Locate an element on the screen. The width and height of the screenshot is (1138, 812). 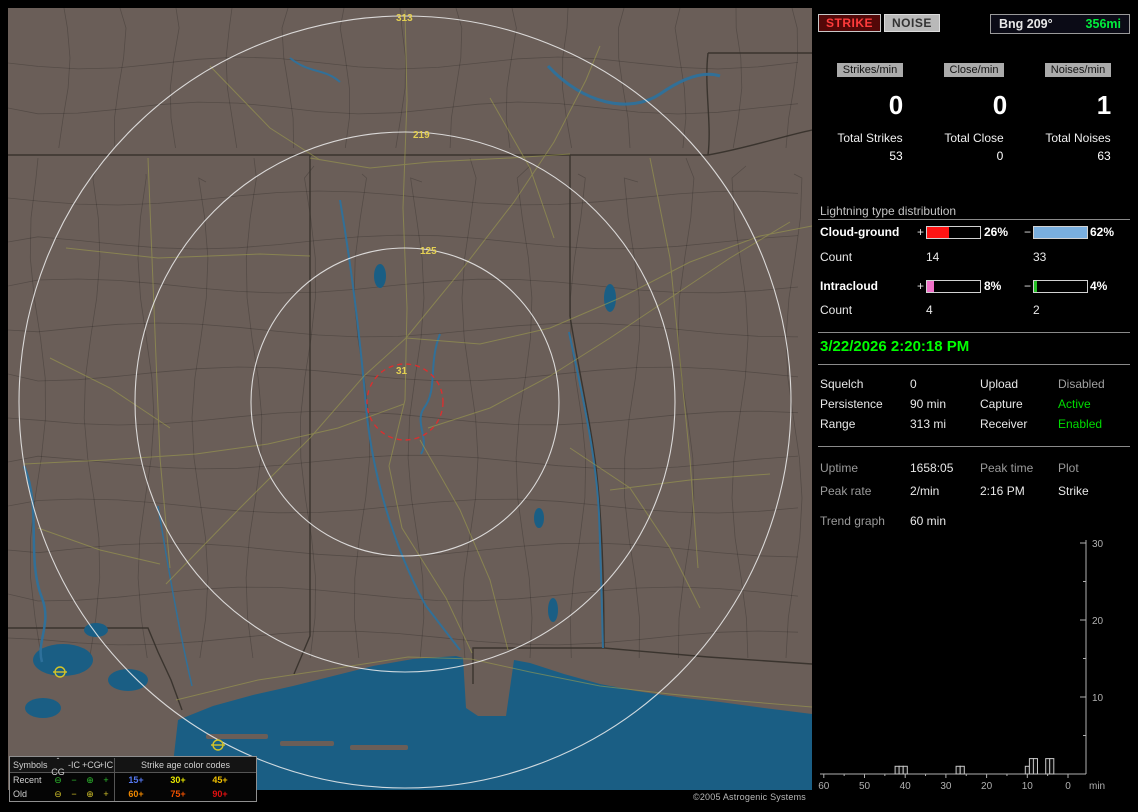
ic-minus-count: 2 is located at coordinates (1036, 310).